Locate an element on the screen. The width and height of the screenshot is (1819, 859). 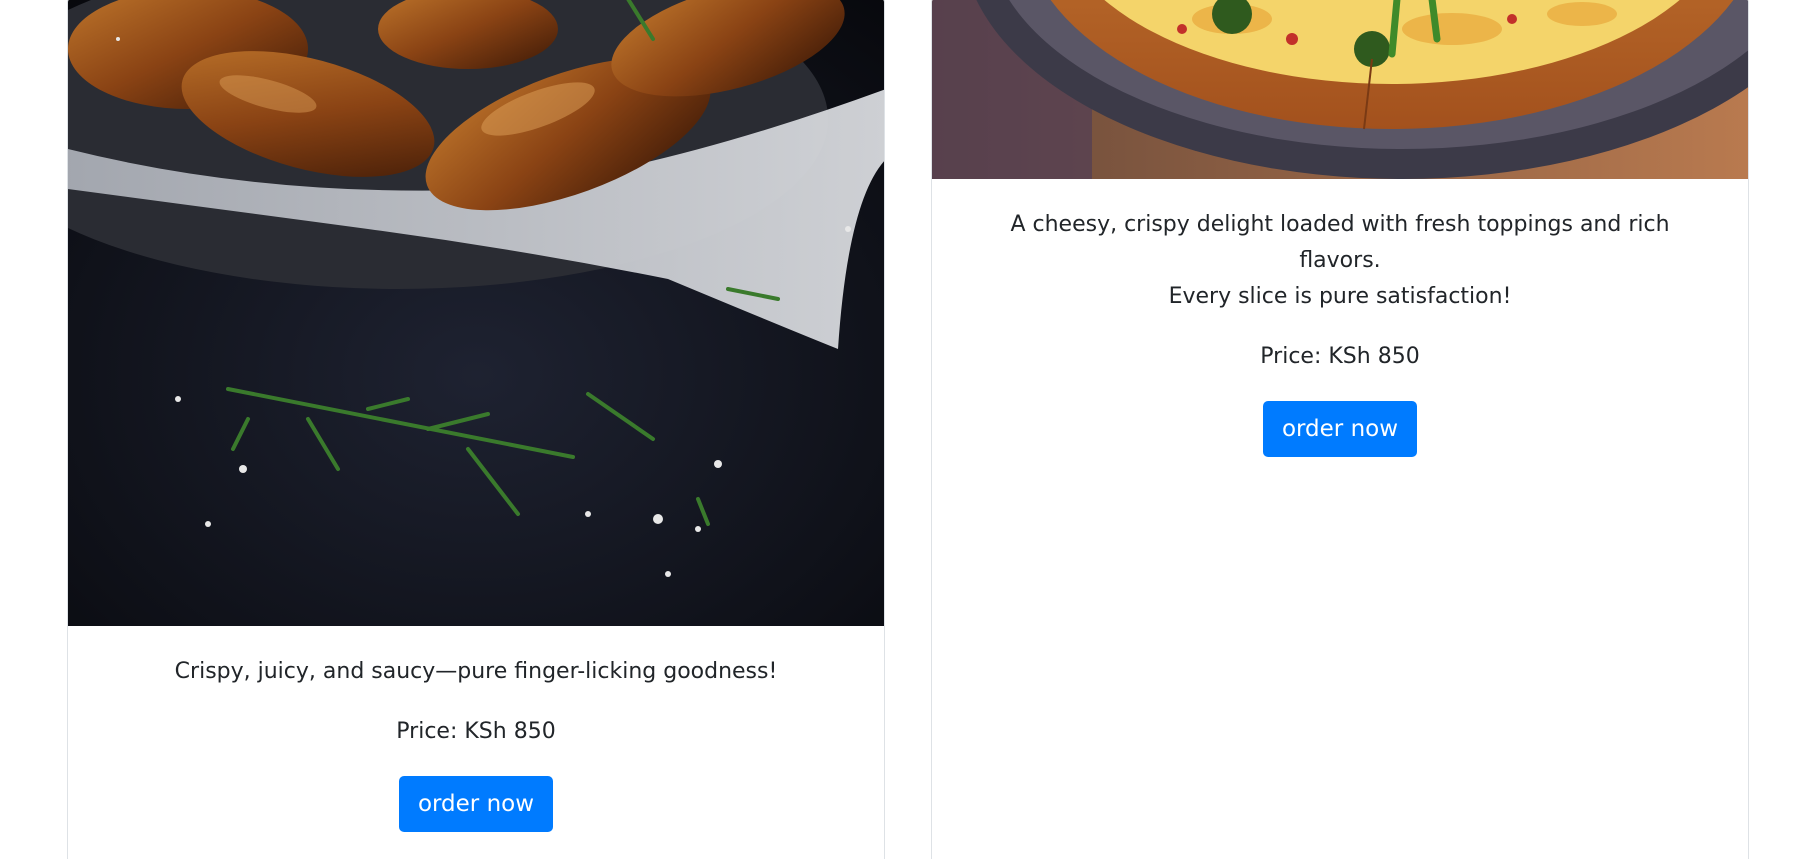
pizza-image is located at coordinates (1340, 89).